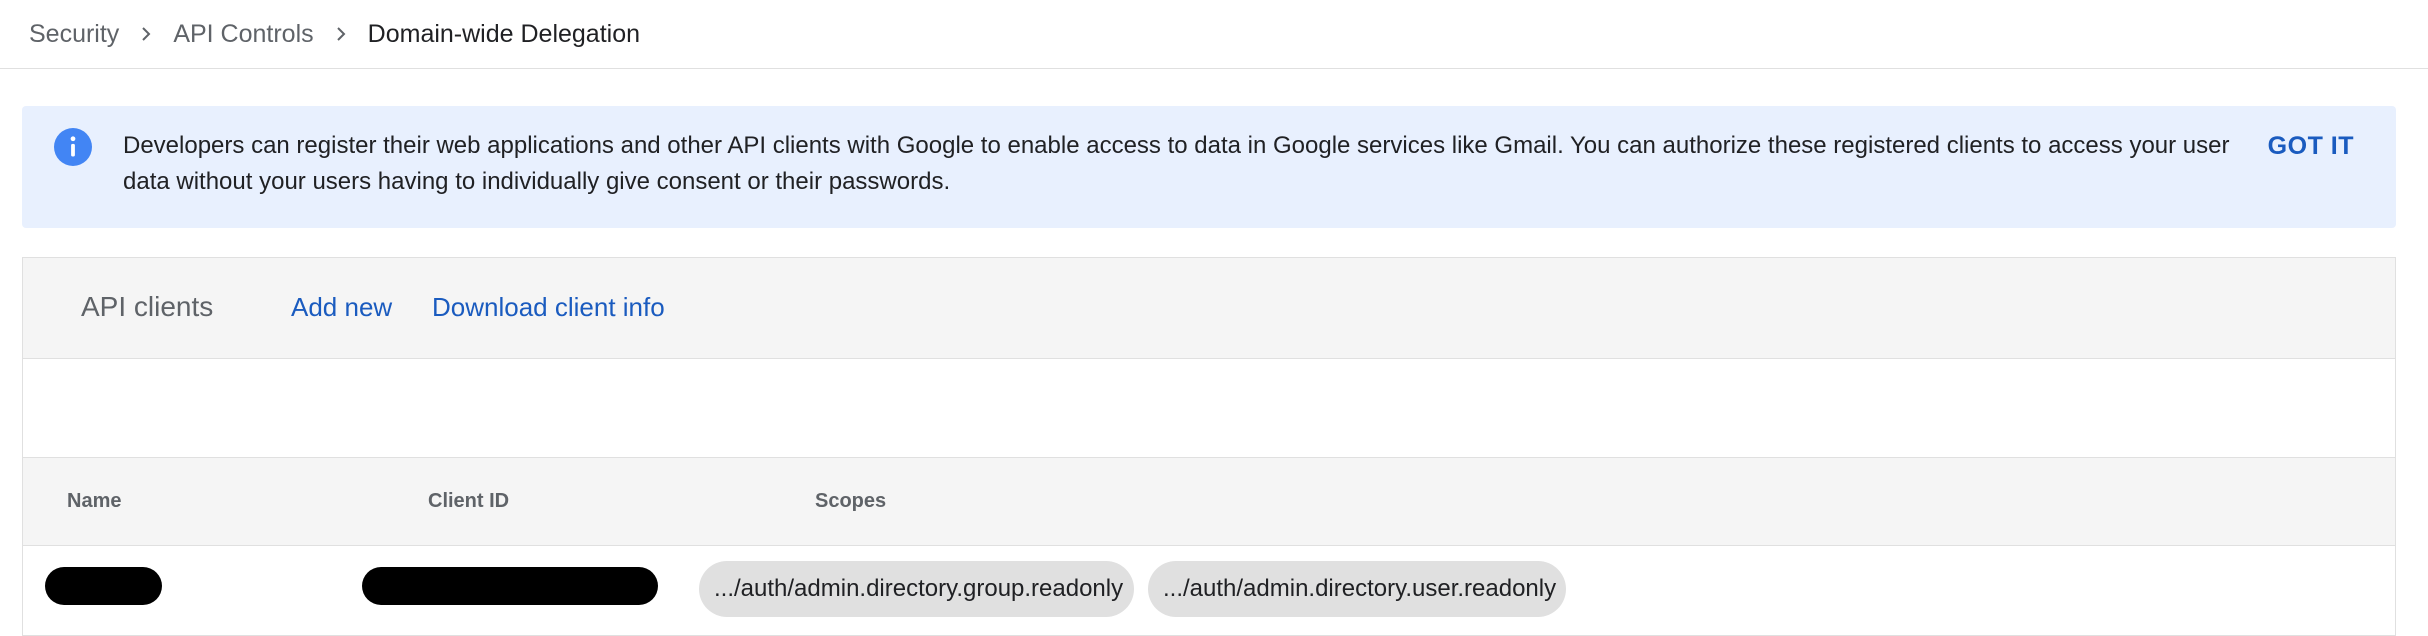  I want to click on breadcrumb-security: Security, so click(74, 34).